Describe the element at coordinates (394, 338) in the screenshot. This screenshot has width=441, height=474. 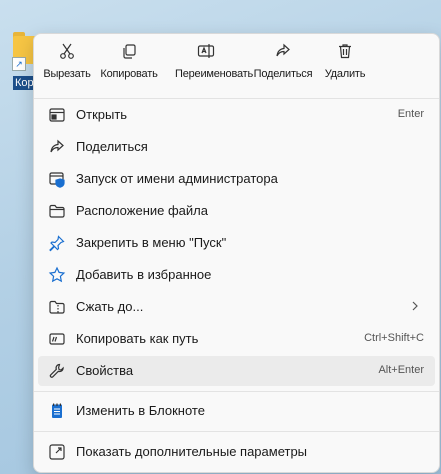
I see `menu-item-shortcut: Ctrl+Shift+C` at that location.